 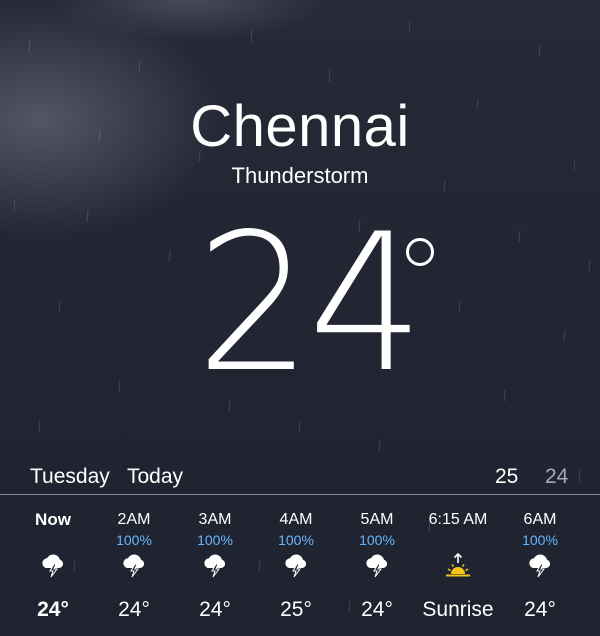 I want to click on city-name: Chennai, so click(x=300, y=126).